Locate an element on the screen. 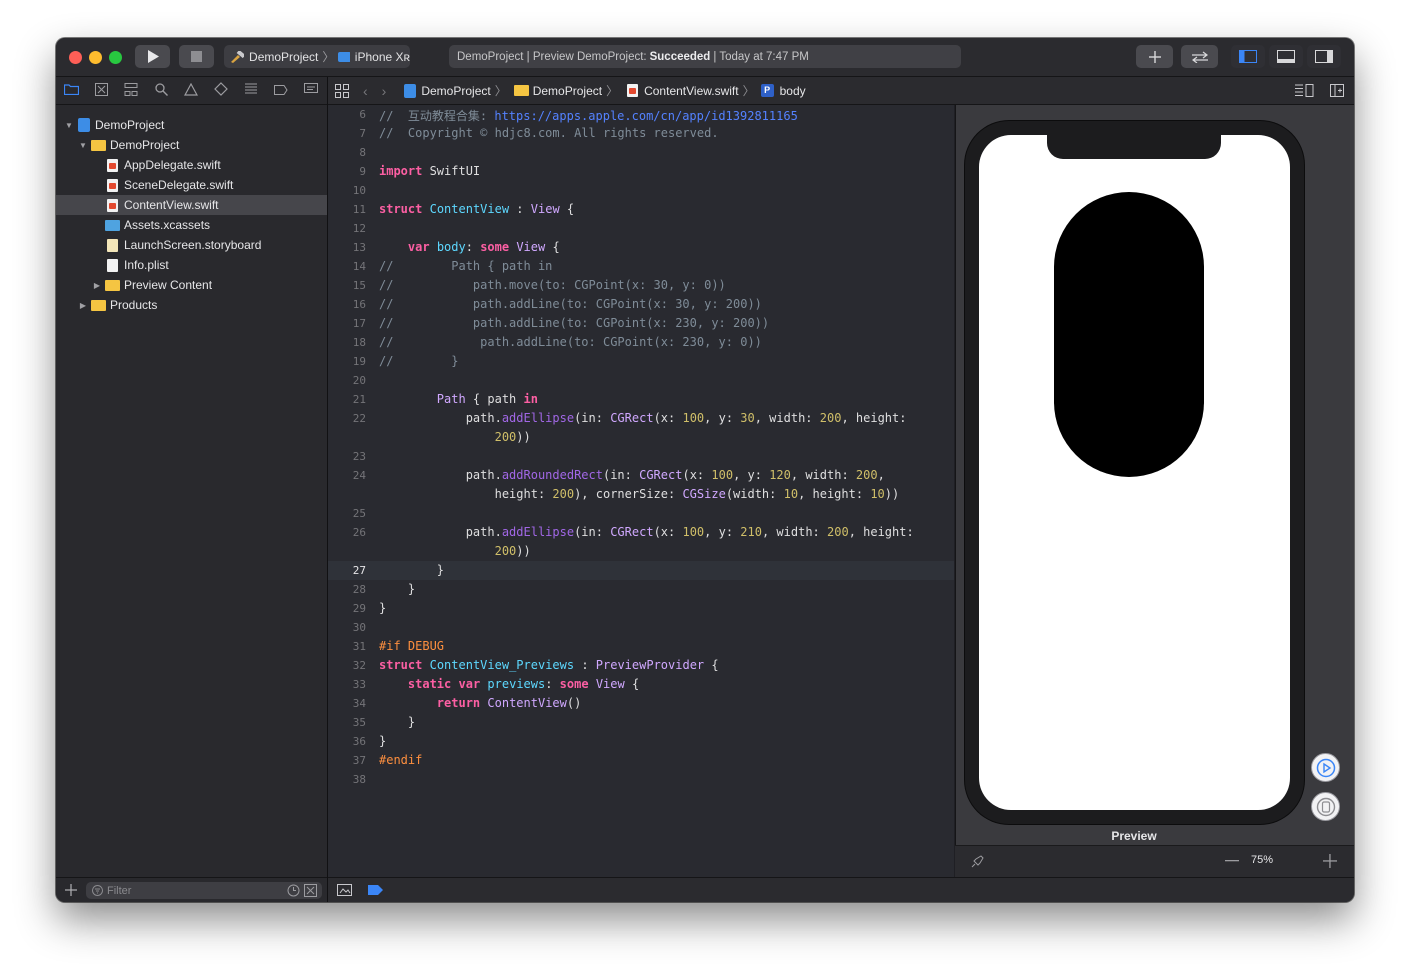 The height and width of the screenshot is (976, 1410). navigator-item: Info.plist is located at coordinates (191, 265).